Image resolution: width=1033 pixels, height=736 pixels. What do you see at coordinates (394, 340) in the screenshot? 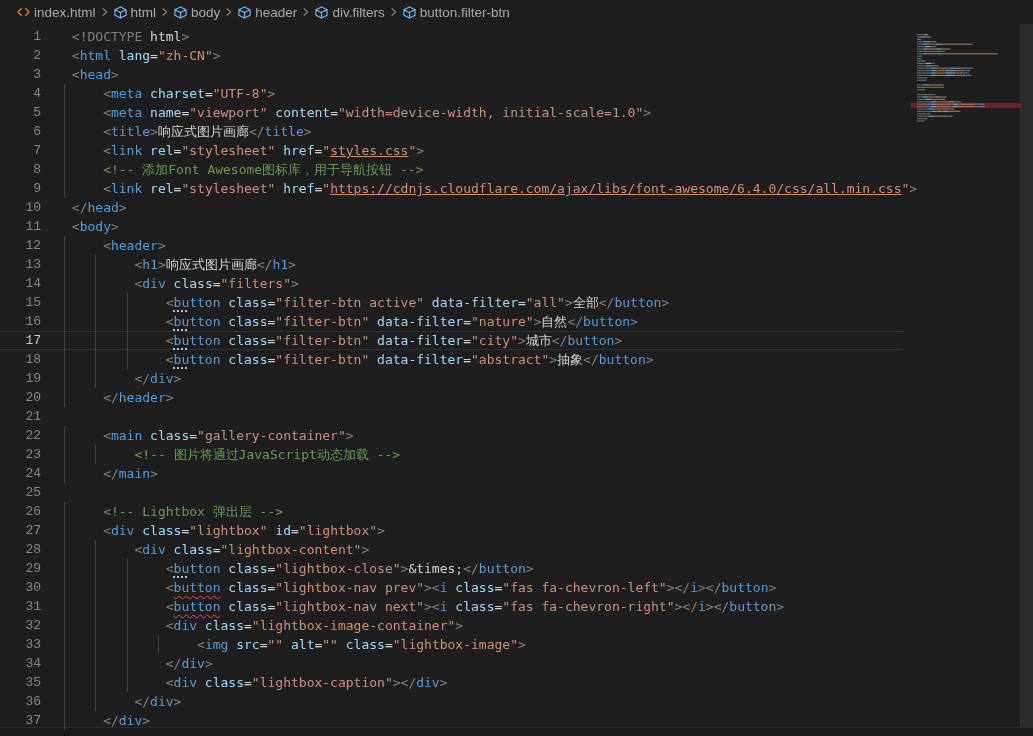
I see `code-line: <button class="filter-btn" data-filter="city">城市</button>` at bounding box center [394, 340].